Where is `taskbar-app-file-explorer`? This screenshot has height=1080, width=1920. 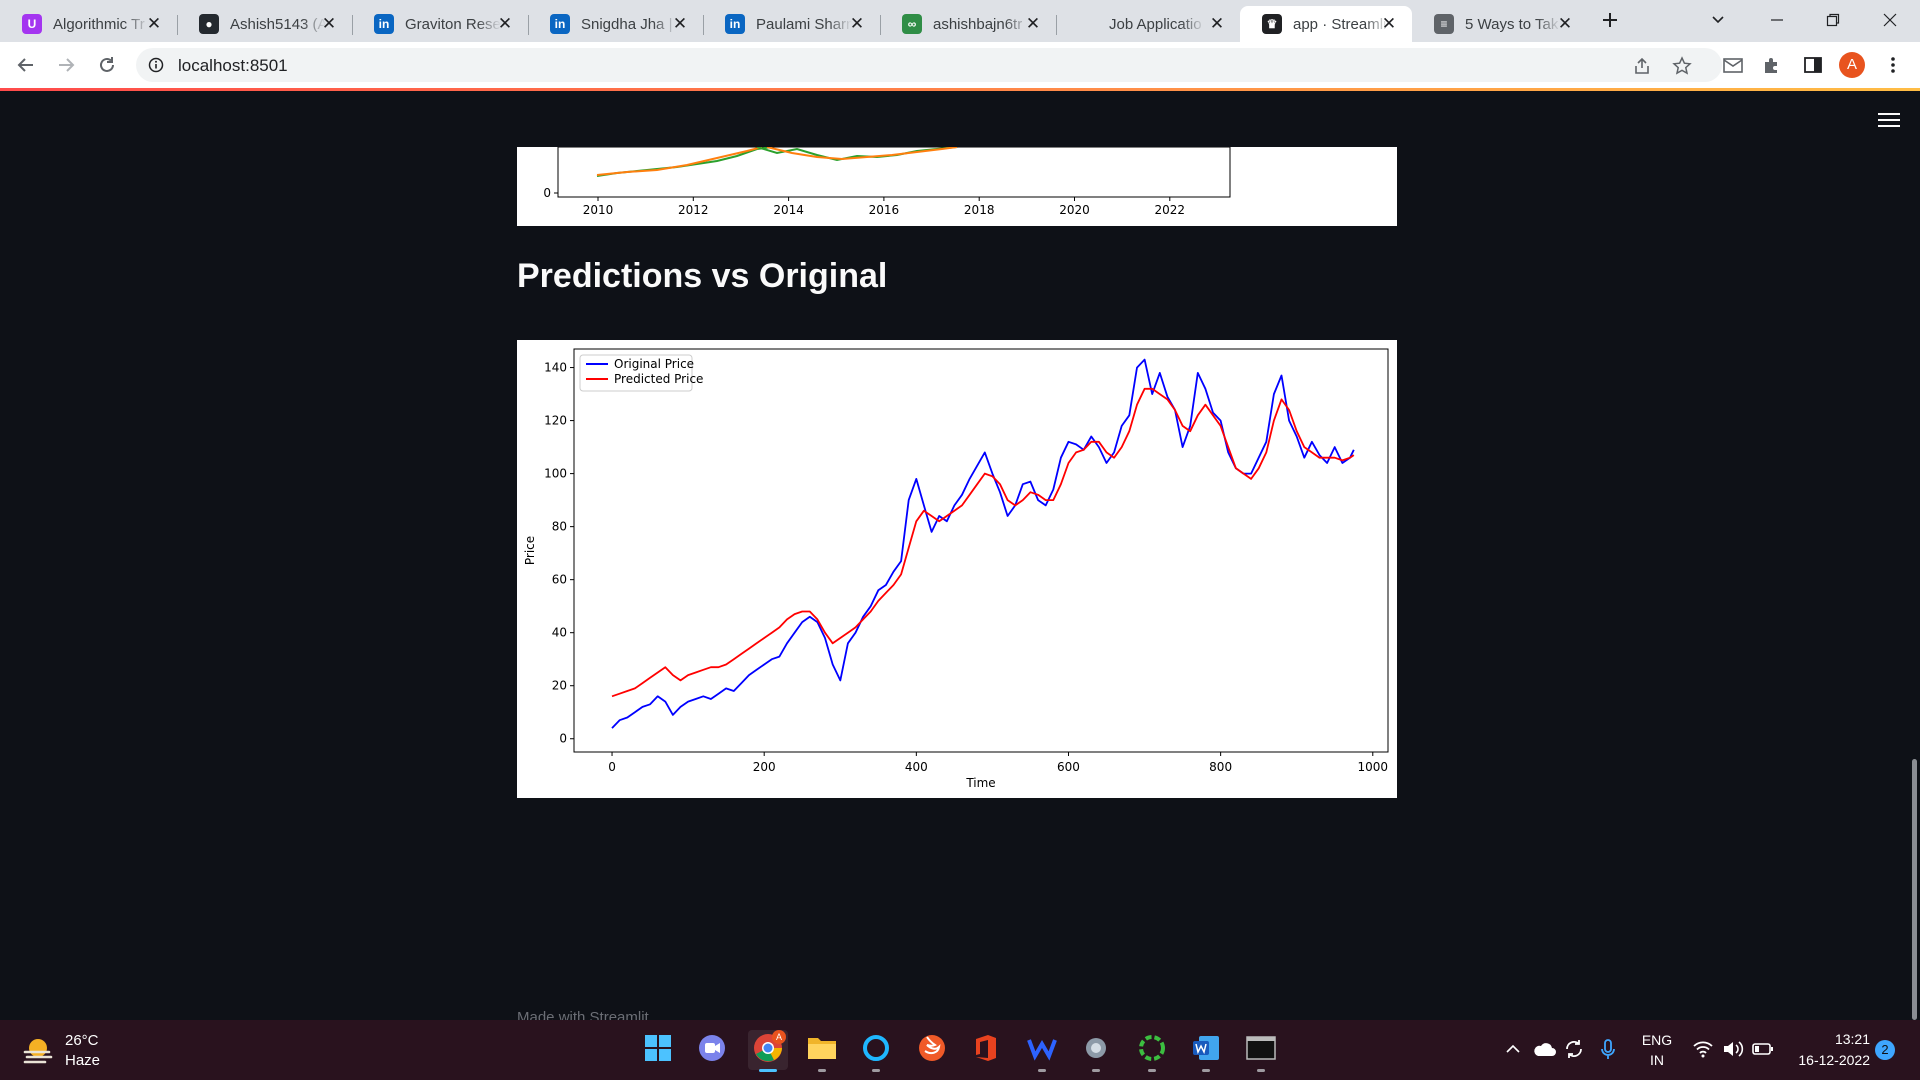 taskbar-app-file-explorer is located at coordinates (822, 1051).